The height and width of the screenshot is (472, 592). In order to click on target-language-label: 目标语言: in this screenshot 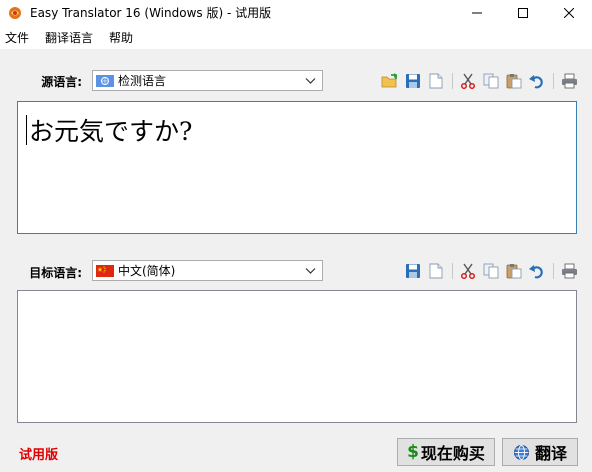, I will do `click(55, 273)`.